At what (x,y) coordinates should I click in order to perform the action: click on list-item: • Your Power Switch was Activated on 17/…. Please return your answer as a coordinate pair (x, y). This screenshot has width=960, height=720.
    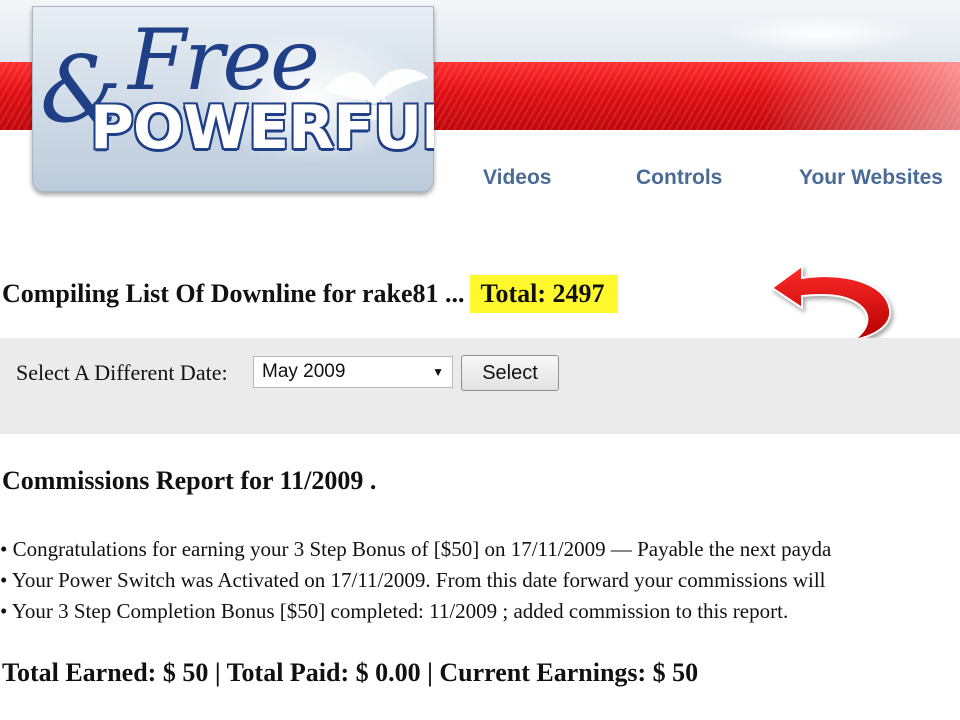
    Looking at the image, I should click on (413, 580).